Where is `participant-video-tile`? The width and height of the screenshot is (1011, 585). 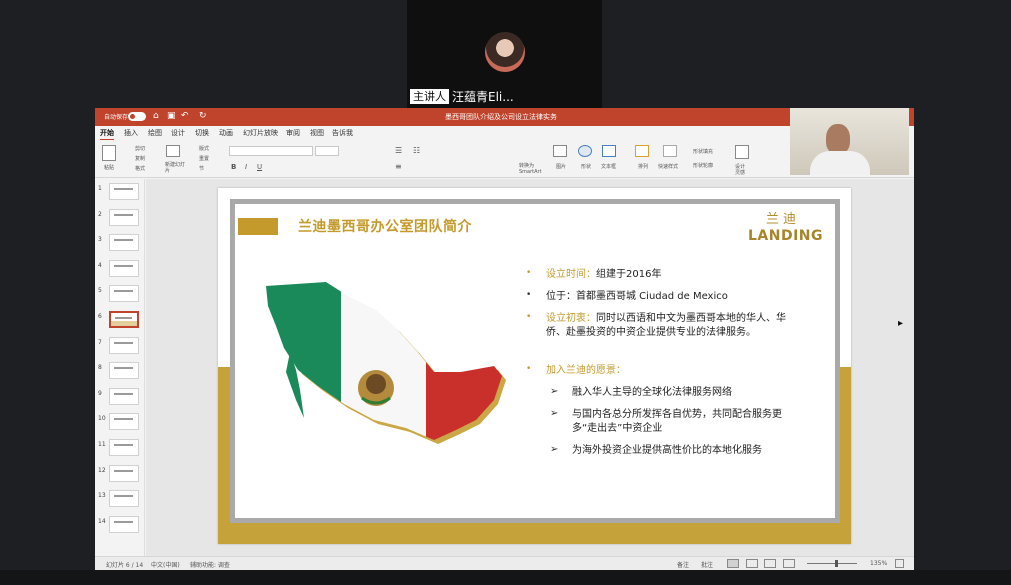 participant-video-tile is located at coordinates (849, 141).